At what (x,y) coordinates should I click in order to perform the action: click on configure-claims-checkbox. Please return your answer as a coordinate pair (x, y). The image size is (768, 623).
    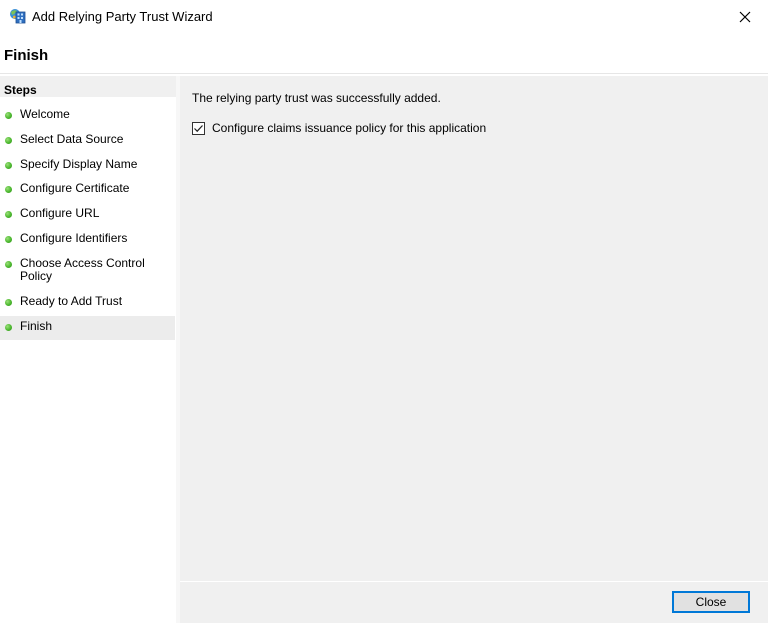
    Looking at the image, I should click on (198, 128).